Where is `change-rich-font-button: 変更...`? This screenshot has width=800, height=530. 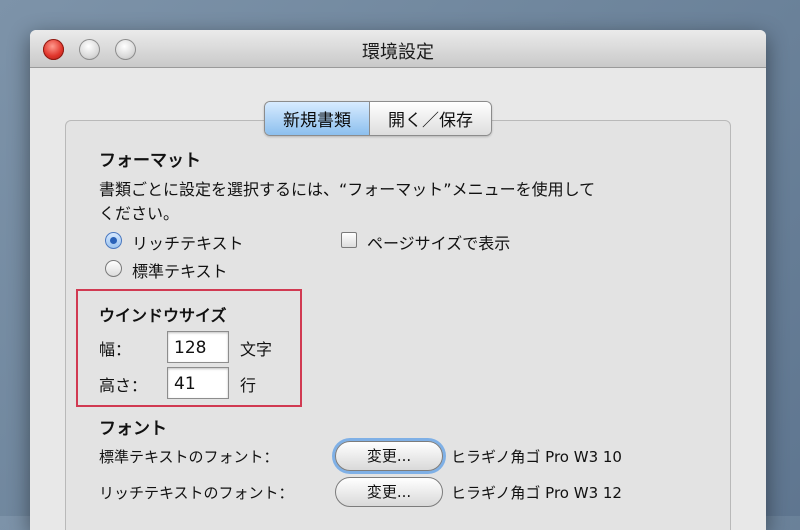 change-rich-font-button: 変更... is located at coordinates (389, 492).